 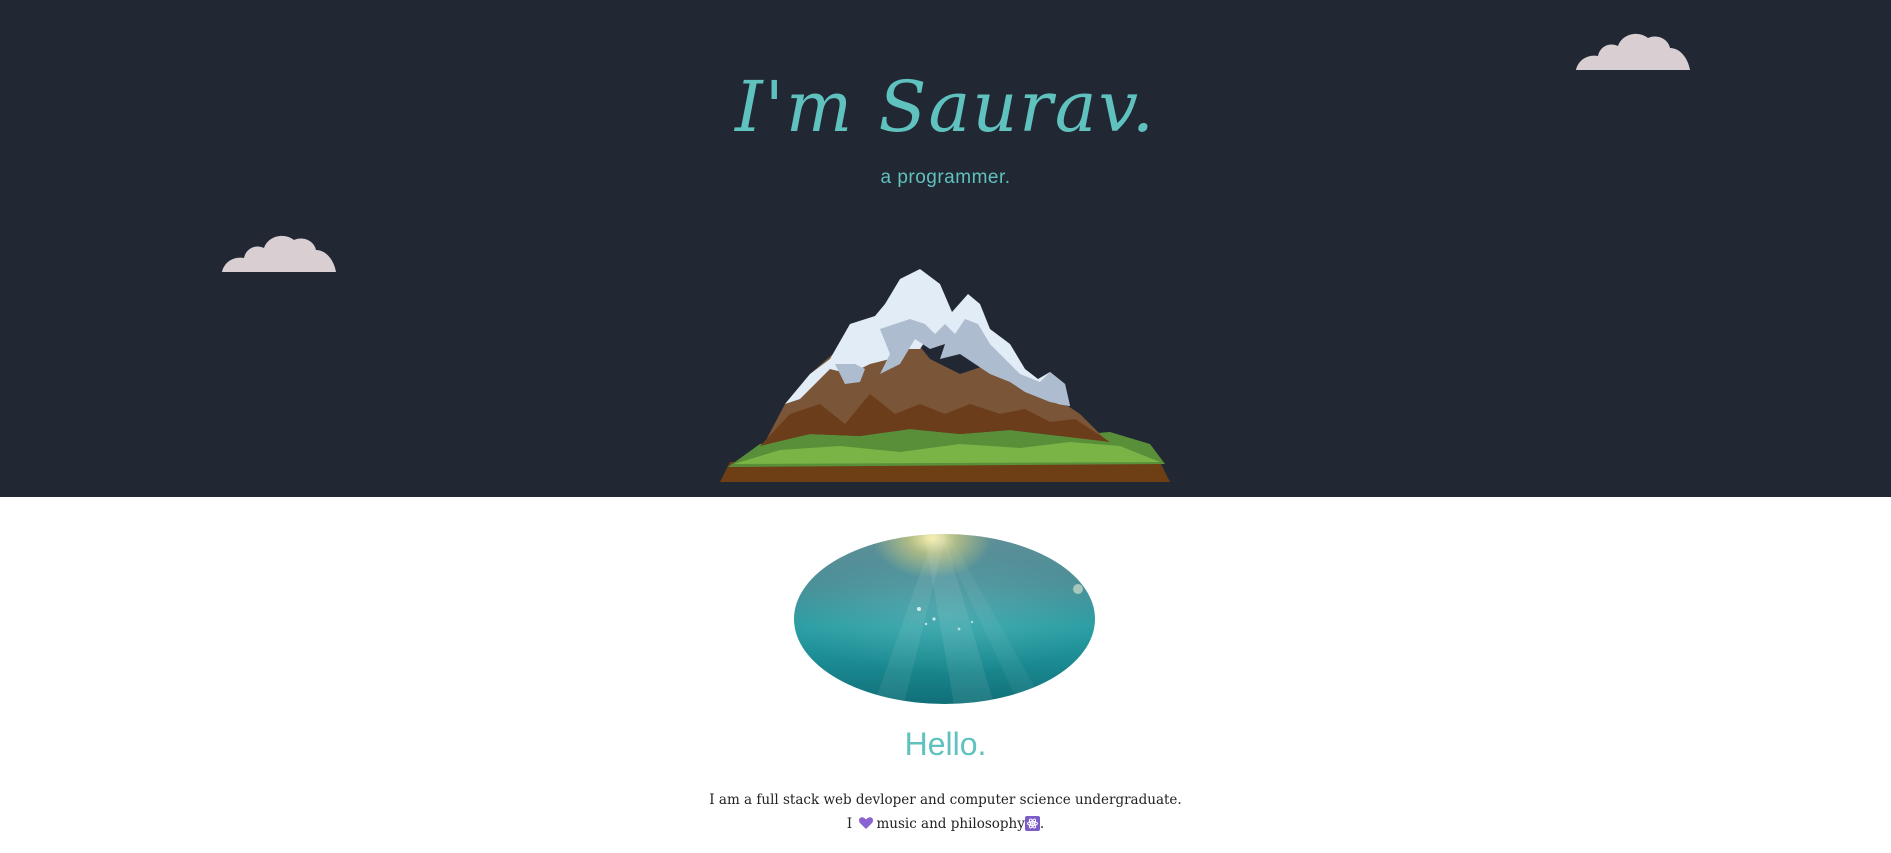 I want to click on page-subtitle: a programmer., so click(x=945, y=177).